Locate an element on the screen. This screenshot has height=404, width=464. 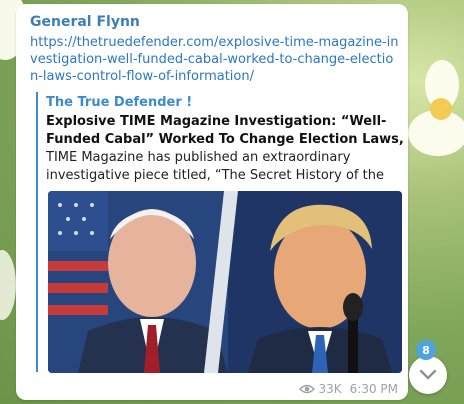
message-time: 6:30 PM is located at coordinates (373, 389).